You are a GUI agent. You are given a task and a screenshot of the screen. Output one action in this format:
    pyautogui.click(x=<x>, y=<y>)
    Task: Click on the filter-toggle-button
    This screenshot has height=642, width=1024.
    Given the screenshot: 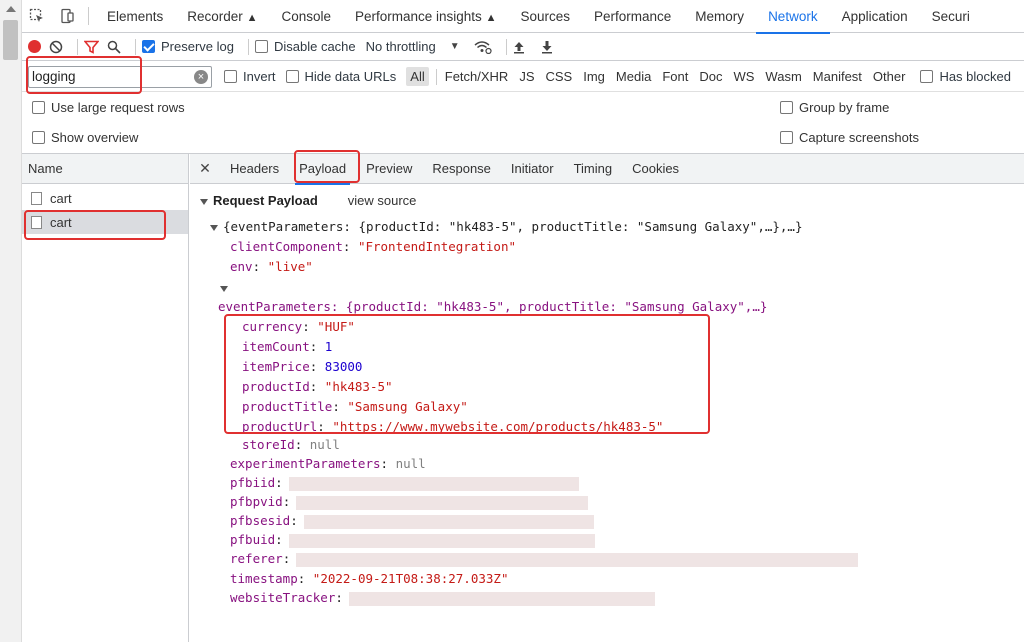 What is the action you would take?
    pyautogui.click(x=91, y=47)
    